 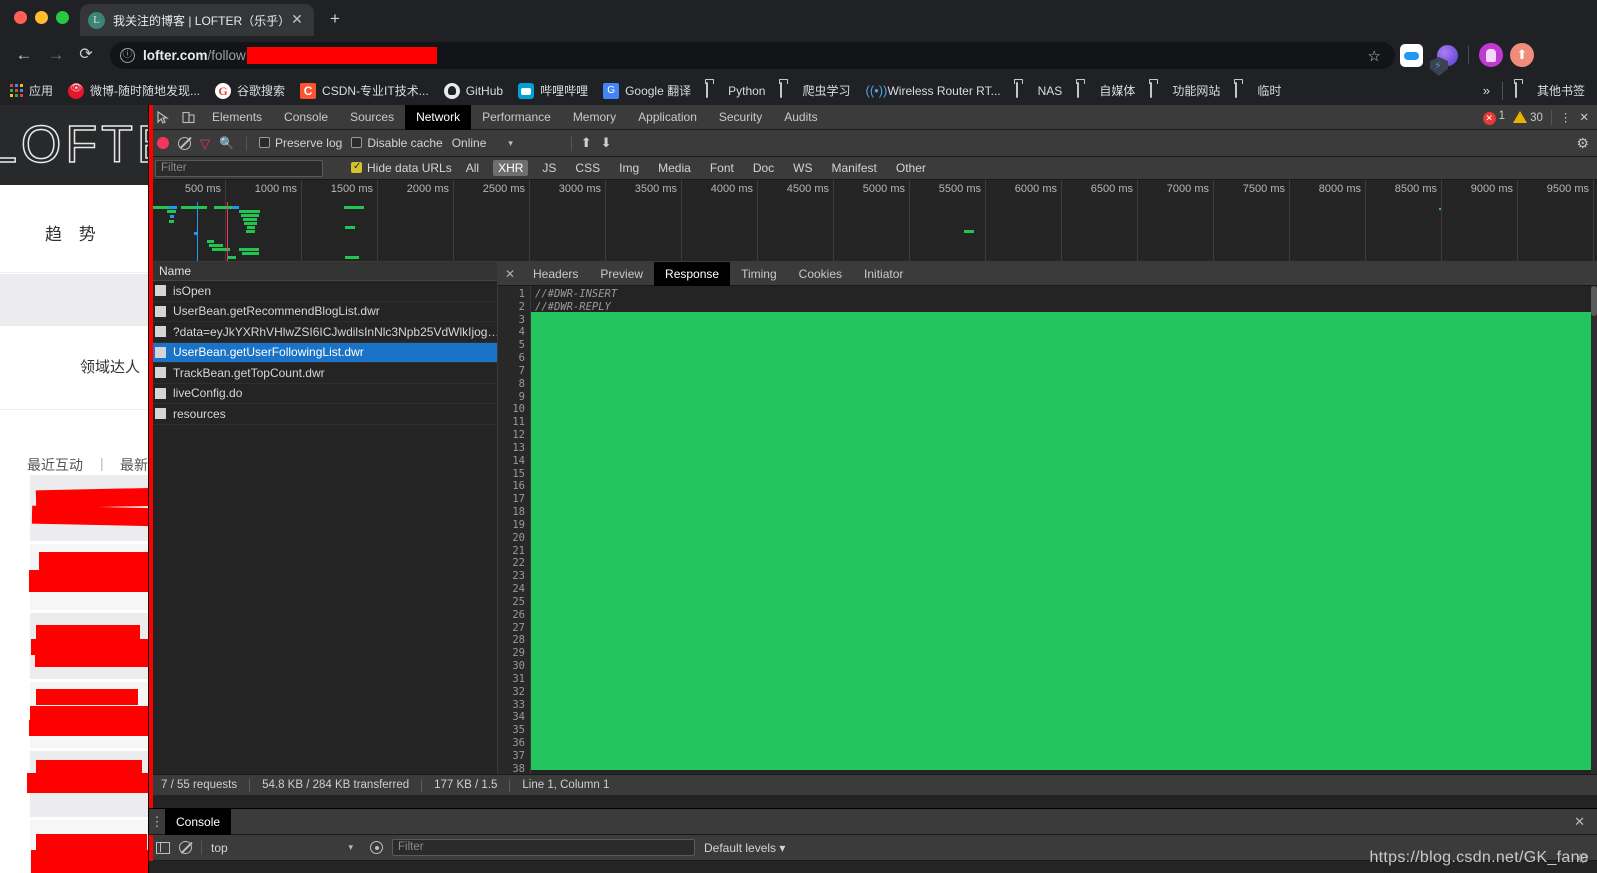 I want to click on other-bookmarks-folder: 其他书签, so click(x=1549, y=90).